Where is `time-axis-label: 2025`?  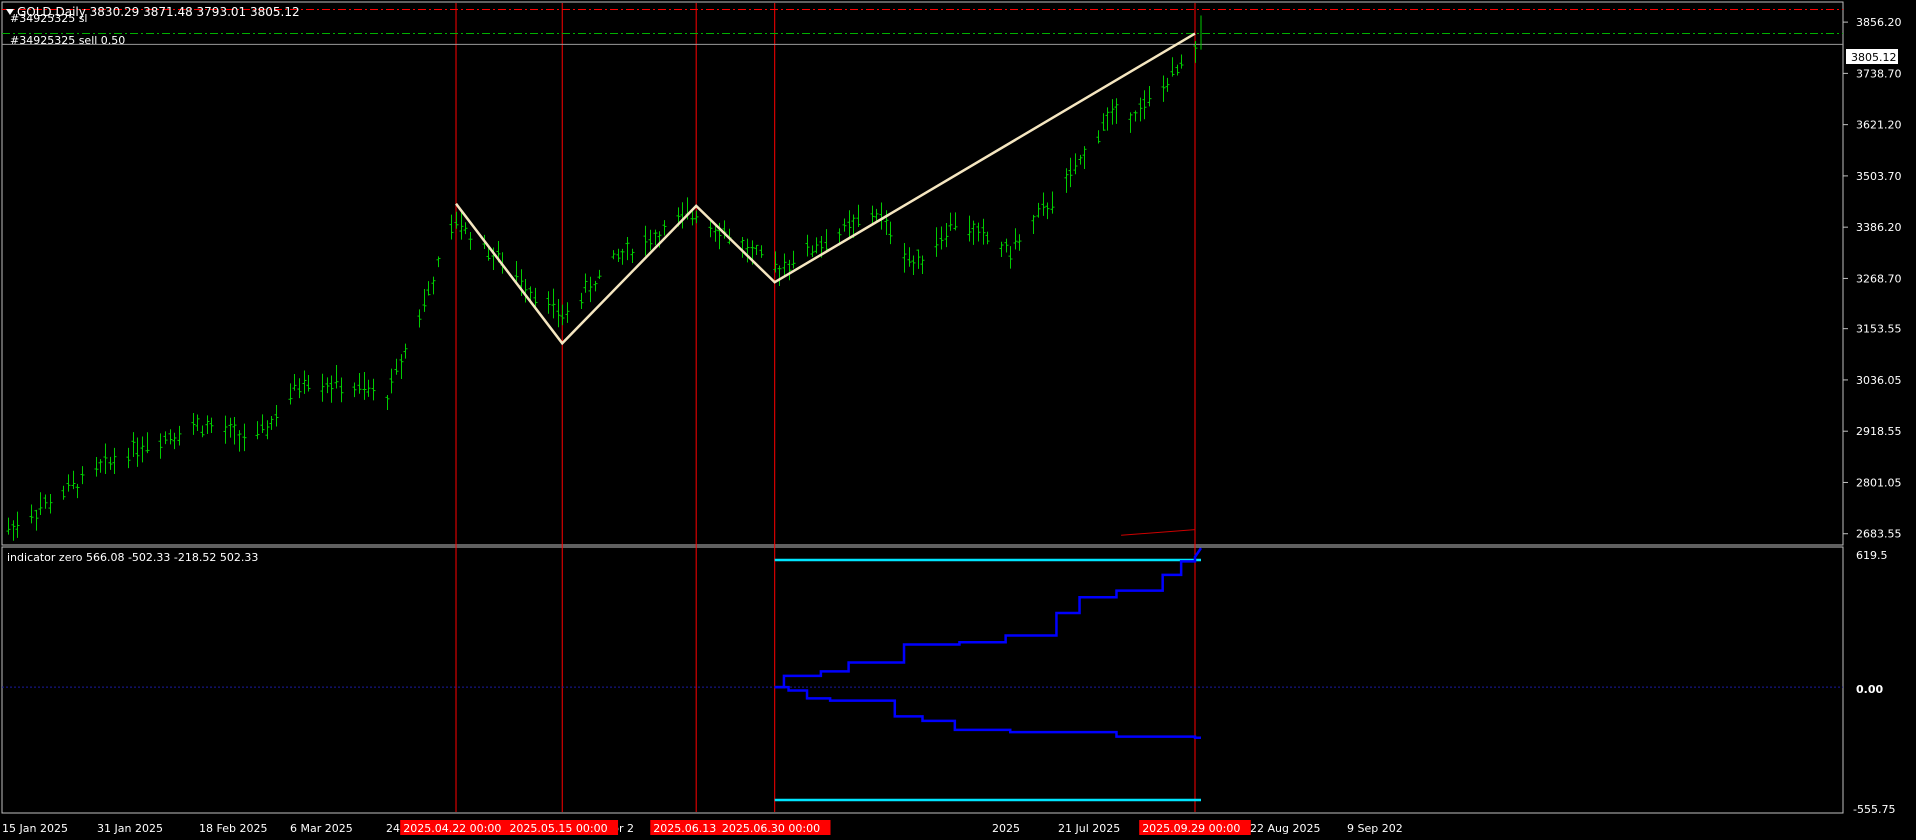
time-axis-label: 2025 is located at coordinates (1006, 828).